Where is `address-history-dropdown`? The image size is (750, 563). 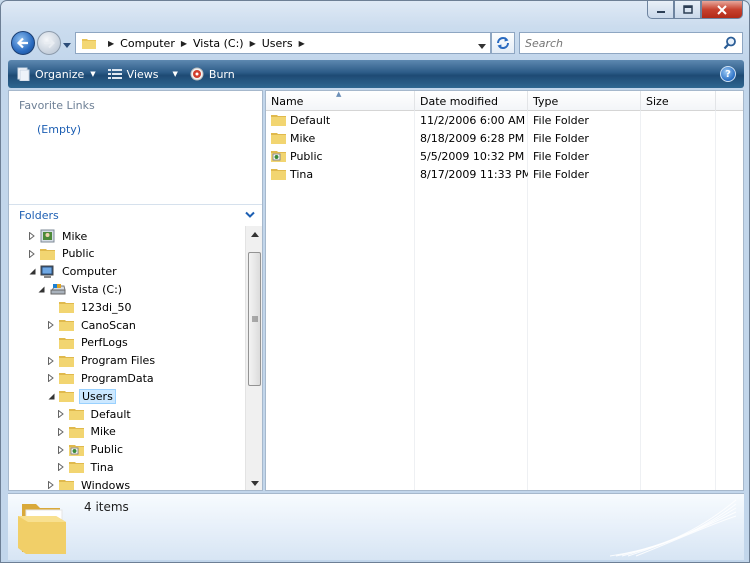 address-history-dropdown is located at coordinates (482, 46).